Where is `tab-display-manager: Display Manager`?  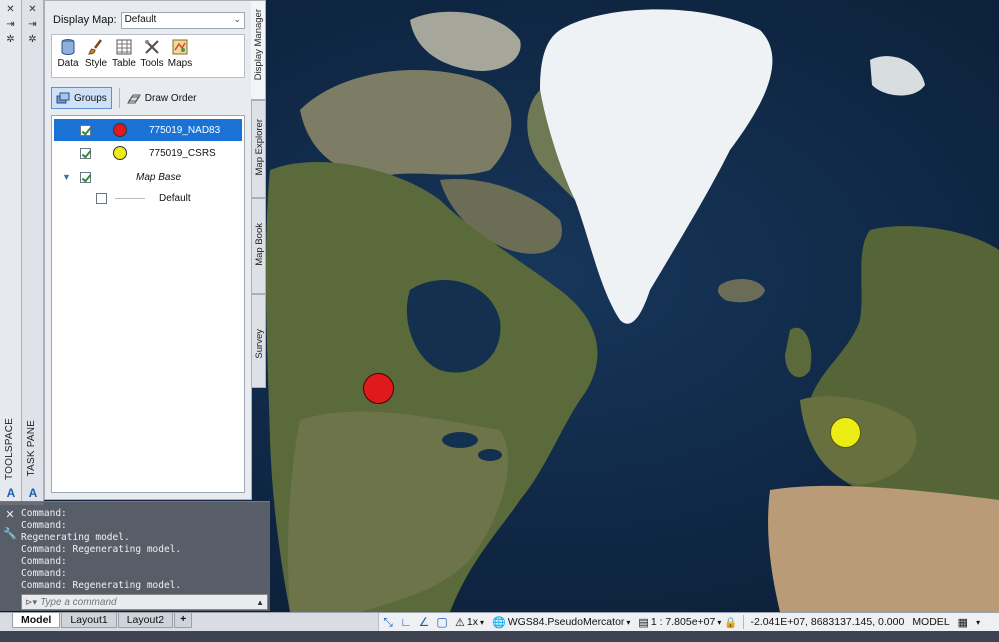
tab-display-manager: Display Manager is located at coordinates (258, 50).